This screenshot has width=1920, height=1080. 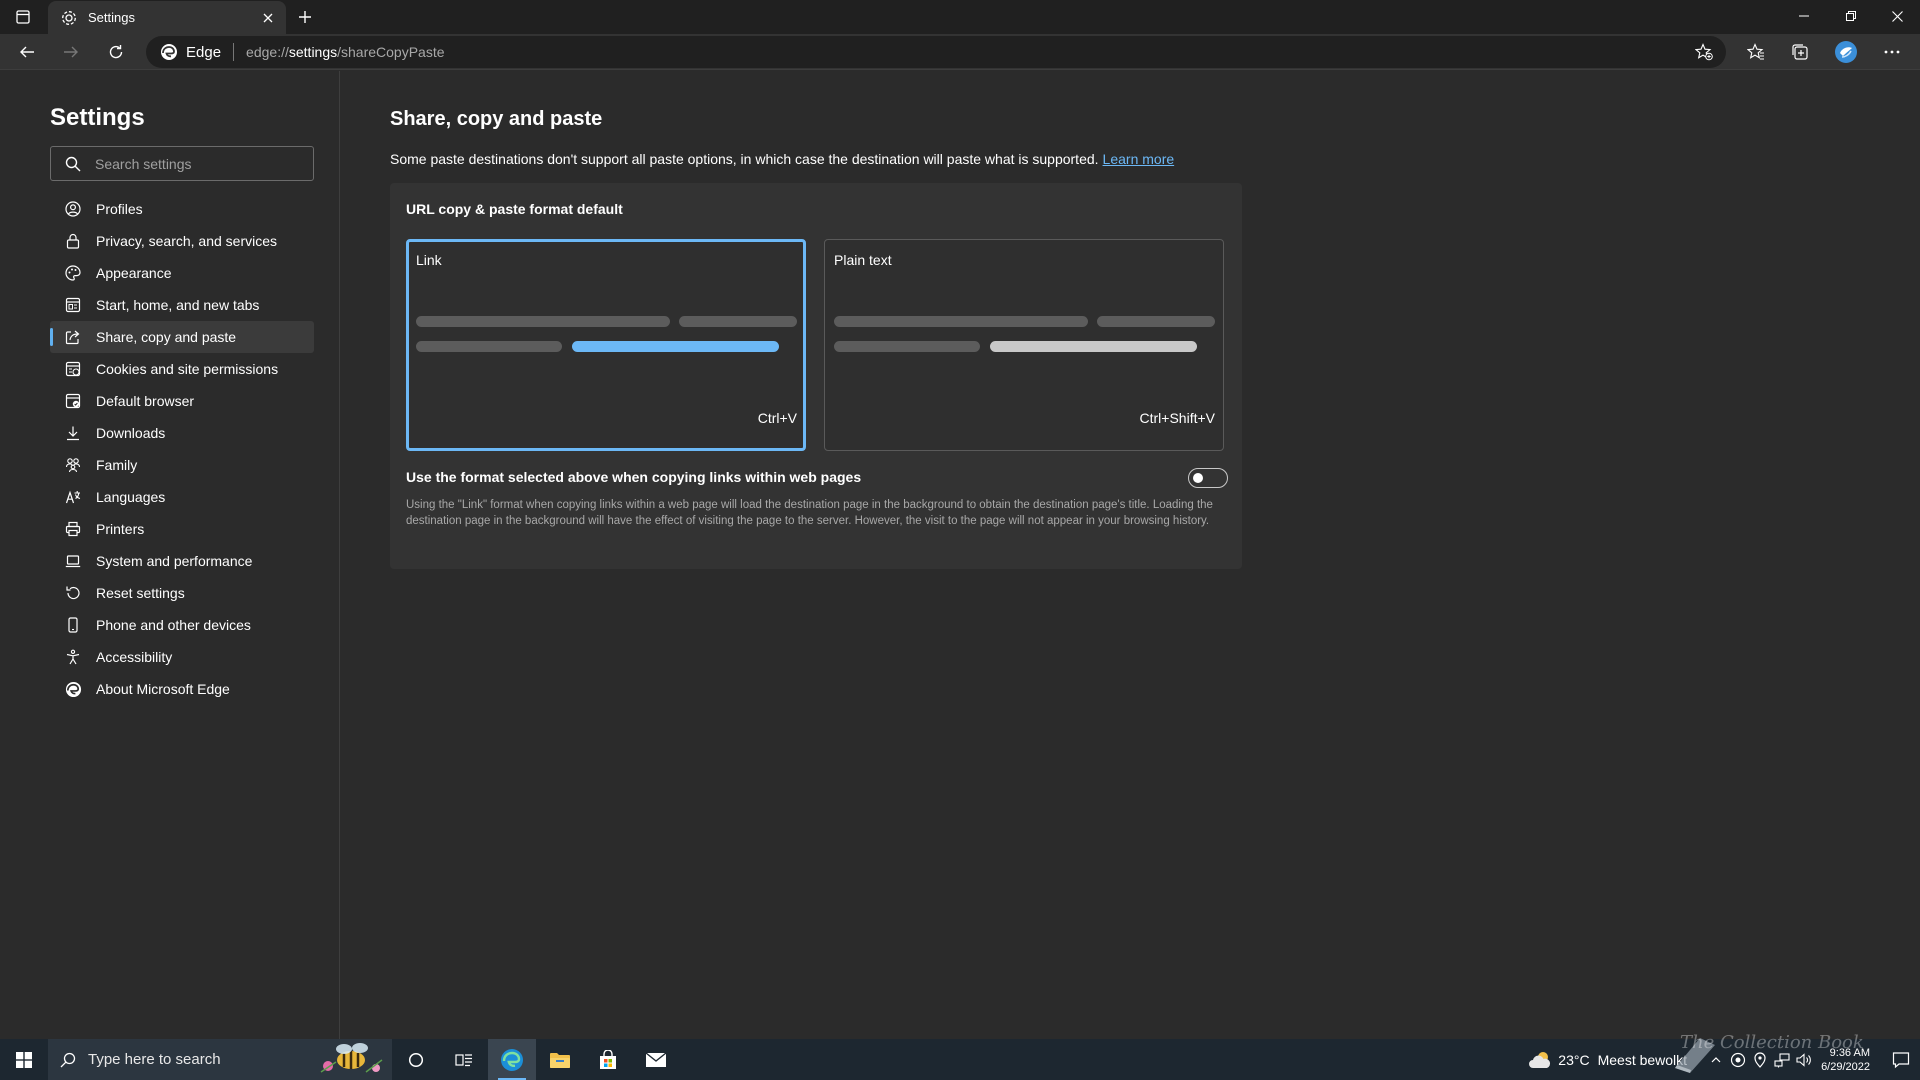 I want to click on minimize-button, so click(x=1804, y=16).